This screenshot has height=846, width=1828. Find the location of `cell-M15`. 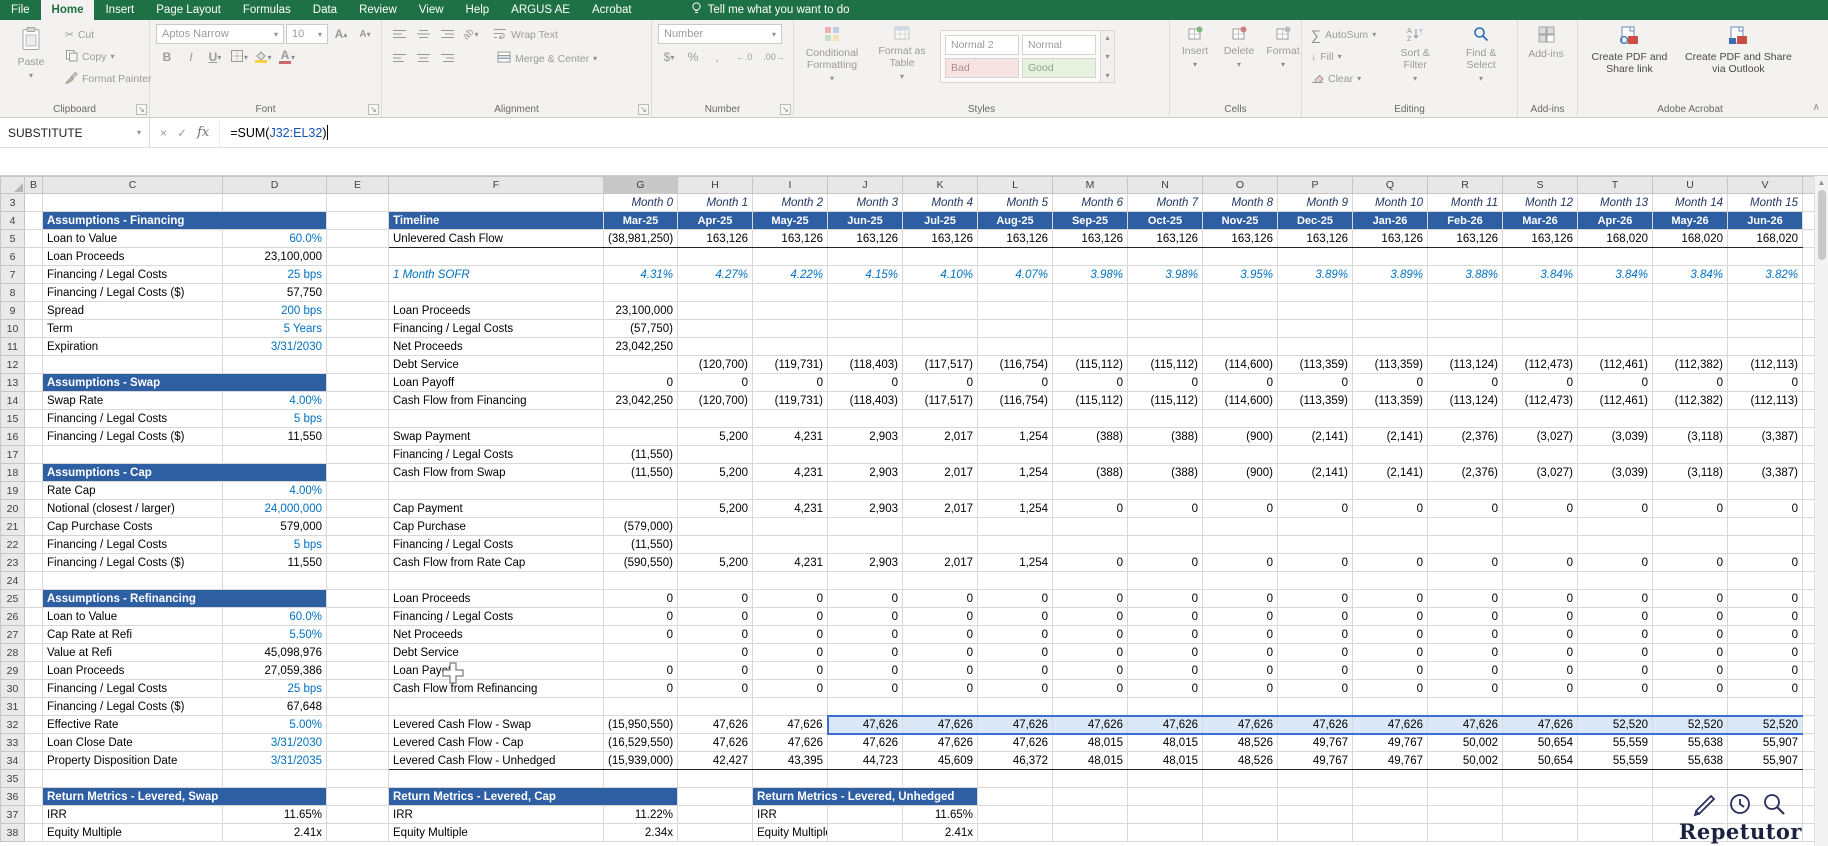

cell-M15 is located at coordinates (1090, 418).